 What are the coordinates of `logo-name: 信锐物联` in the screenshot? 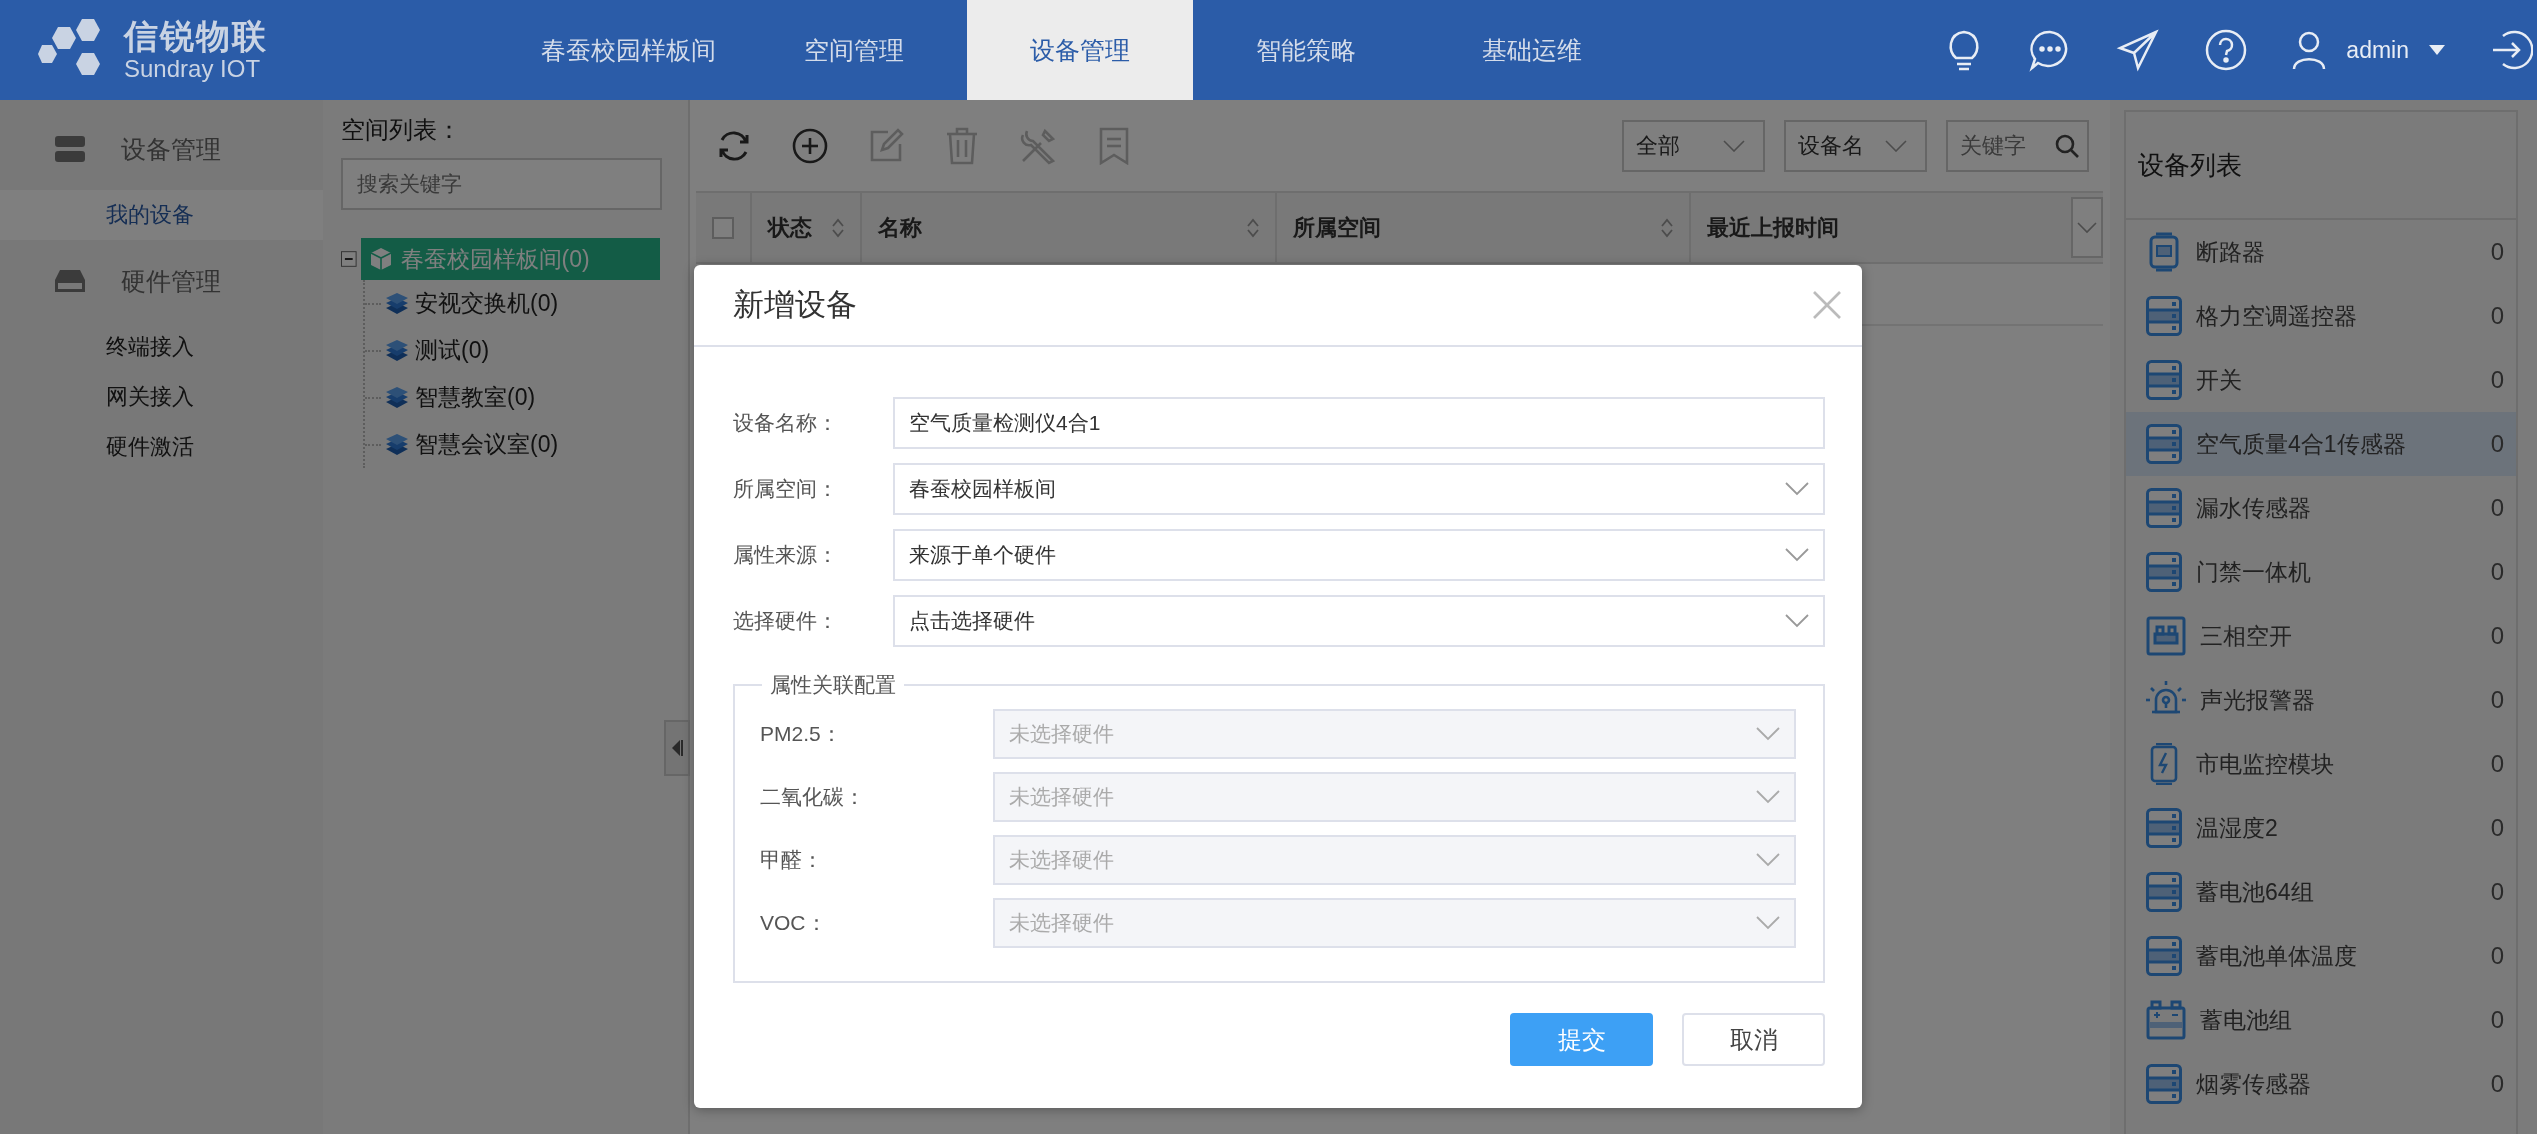 It's located at (196, 37).